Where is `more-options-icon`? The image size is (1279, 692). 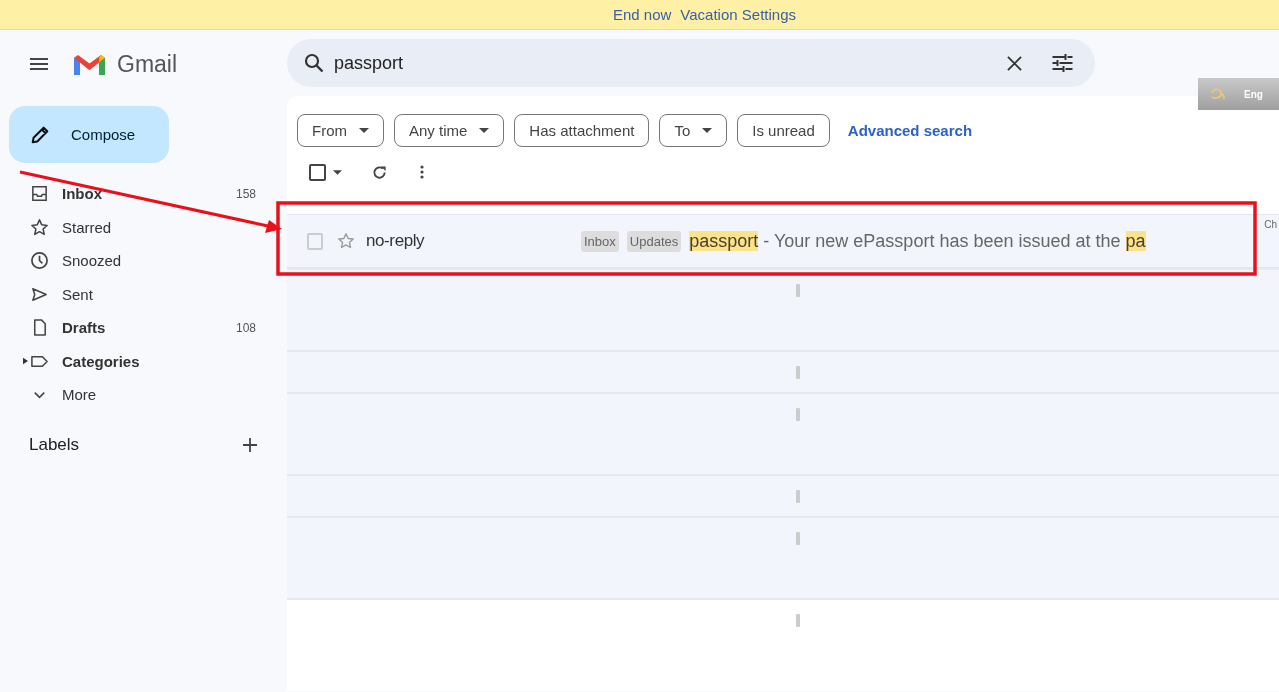
more-options-icon is located at coordinates (422, 172).